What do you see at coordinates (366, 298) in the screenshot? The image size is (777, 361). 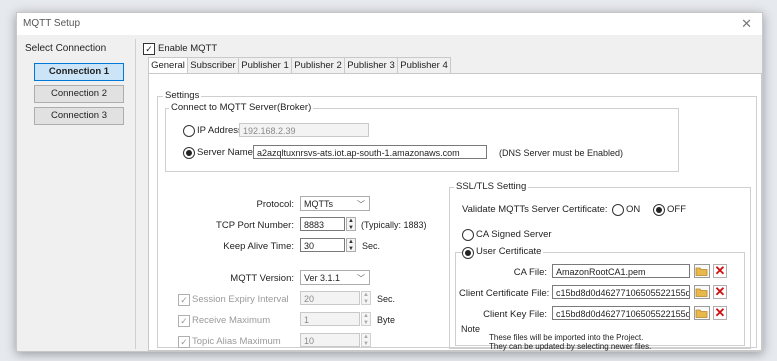 I see `session-expiry-stepper: ▲ ▼` at bounding box center [366, 298].